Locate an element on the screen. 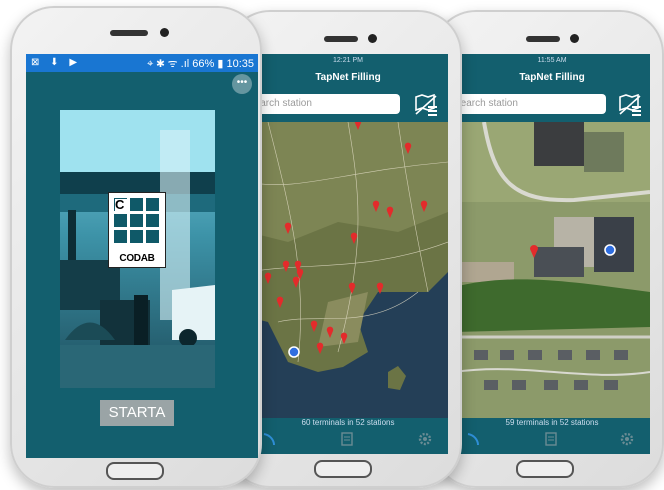 This screenshot has width=664, height=490. start-button: STARTA is located at coordinates (137, 413).